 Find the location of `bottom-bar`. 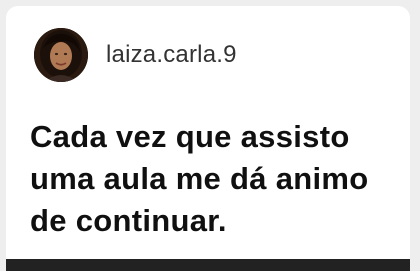

bottom-bar is located at coordinates (208, 265).